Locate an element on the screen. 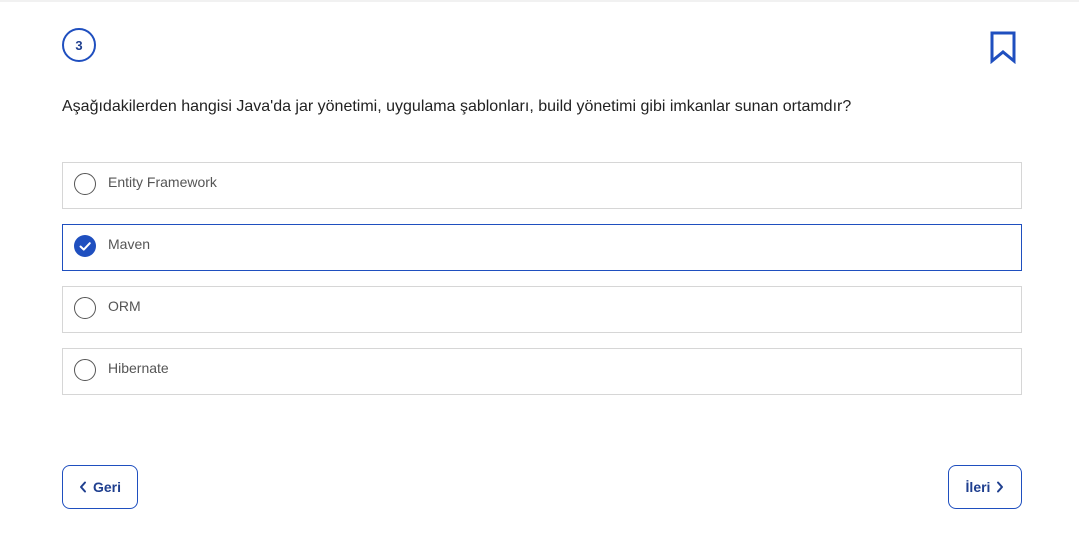 This screenshot has height=541, width=1079. chevron-left-icon is located at coordinates (82, 487).